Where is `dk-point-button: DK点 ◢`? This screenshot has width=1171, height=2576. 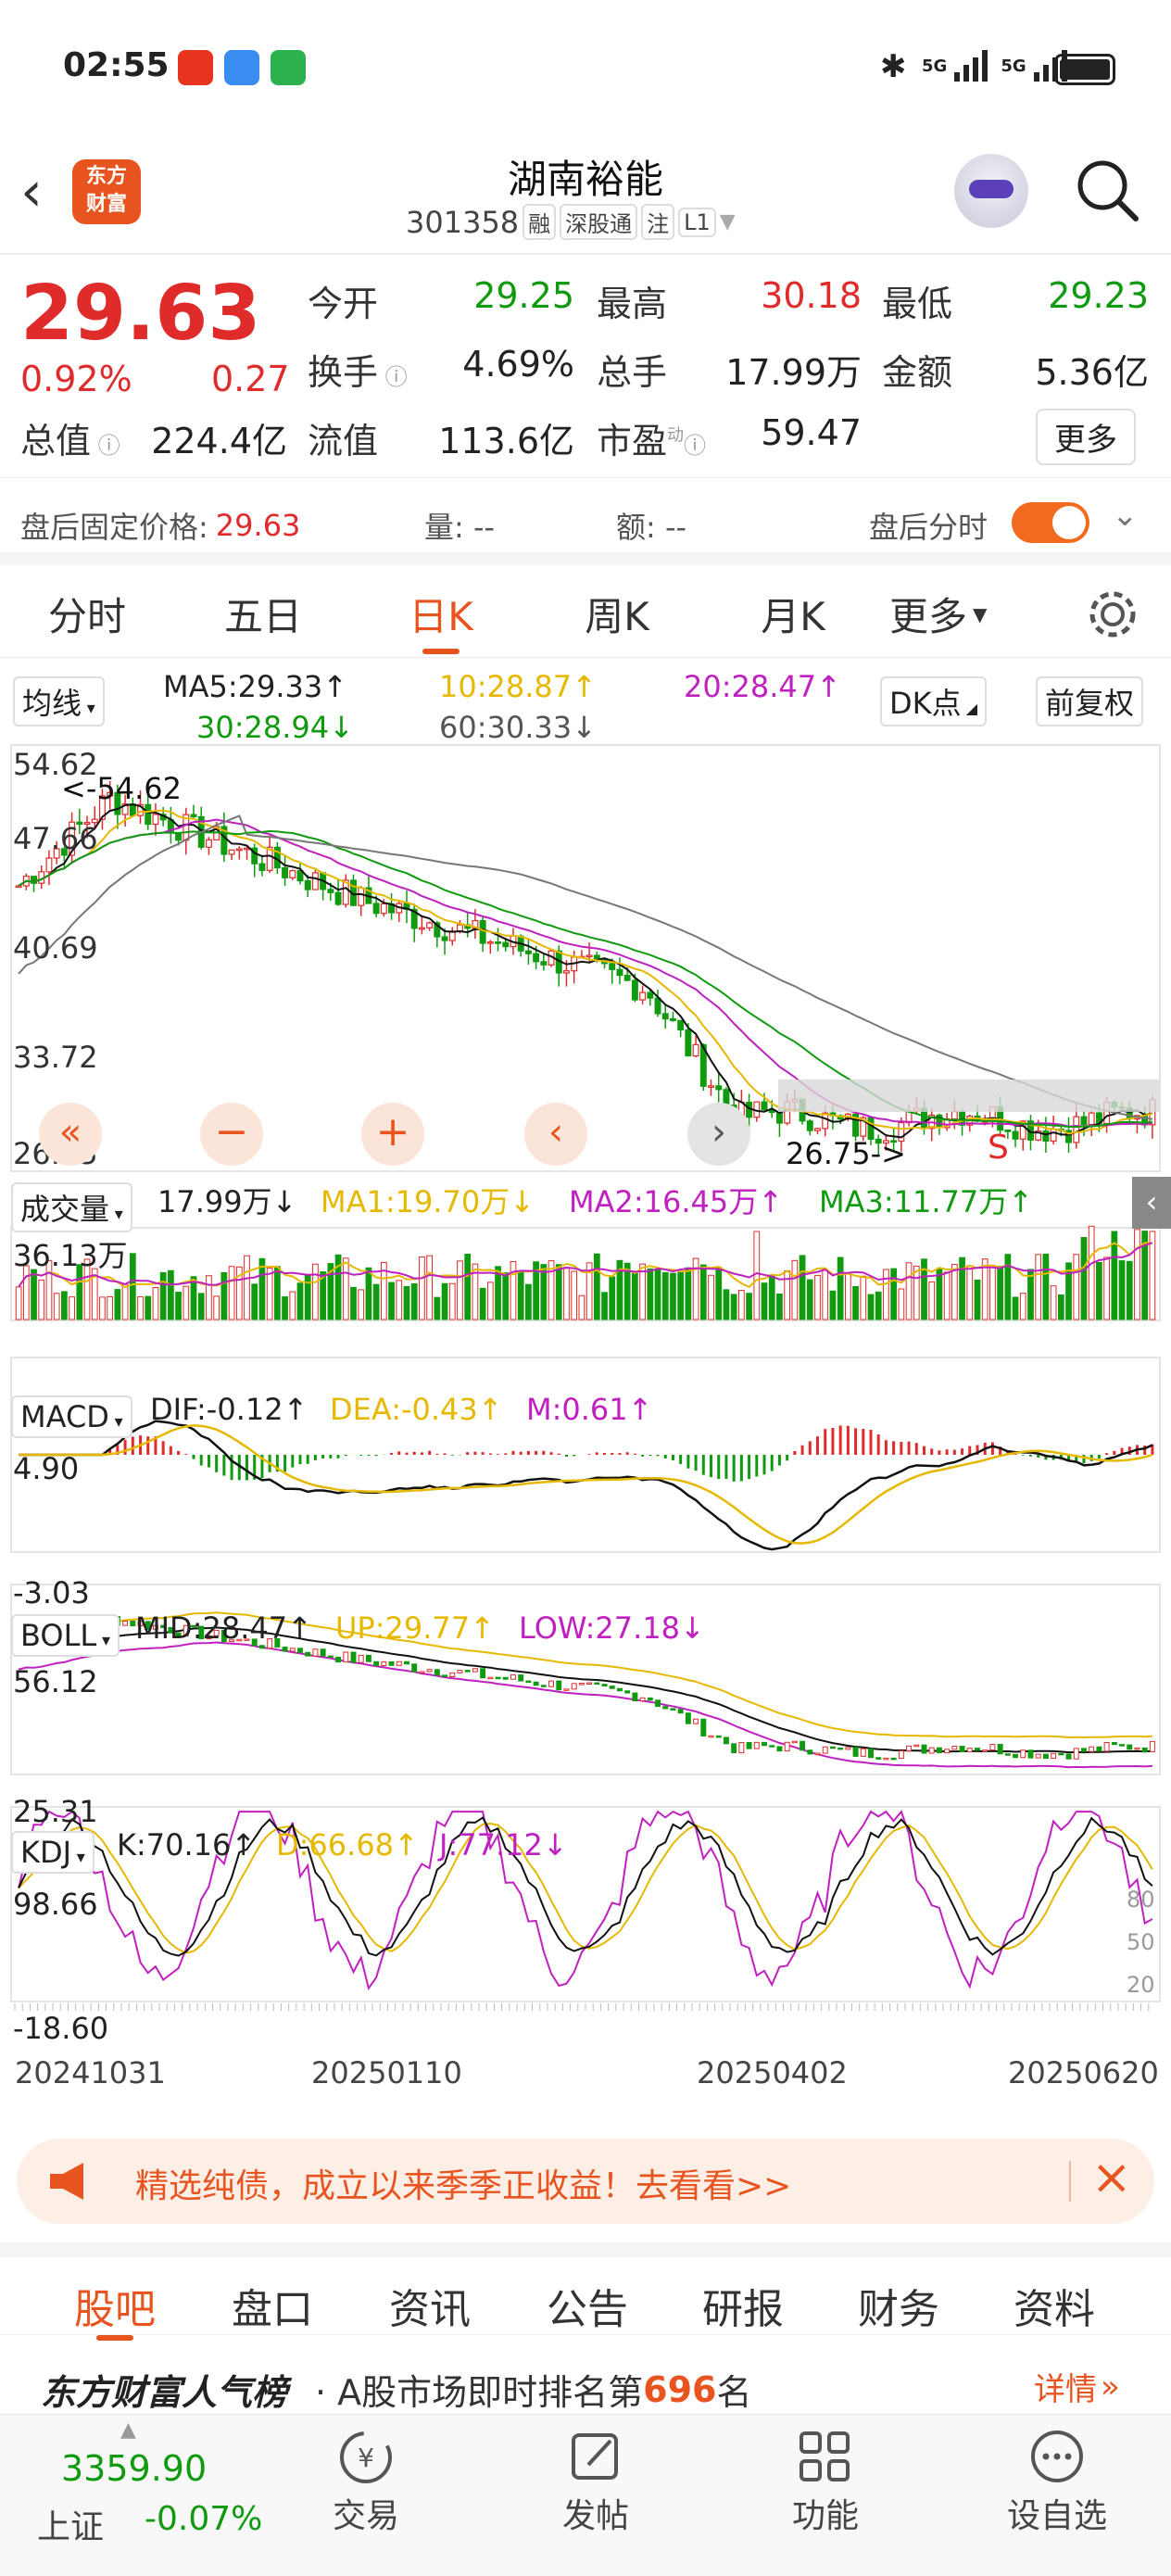 dk-point-button: DK点 ◢ is located at coordinates (934, 701).